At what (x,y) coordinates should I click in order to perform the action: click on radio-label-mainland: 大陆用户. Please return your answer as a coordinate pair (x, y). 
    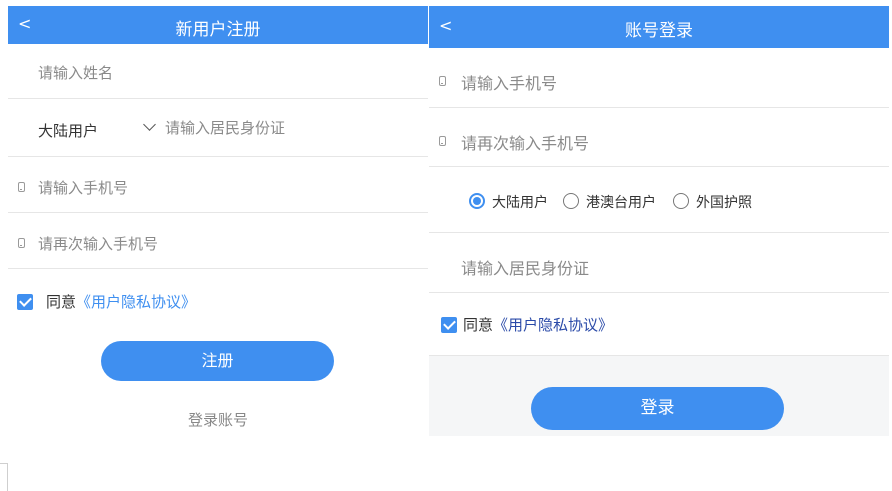
    Looking at the image, I should click on (520, 203).